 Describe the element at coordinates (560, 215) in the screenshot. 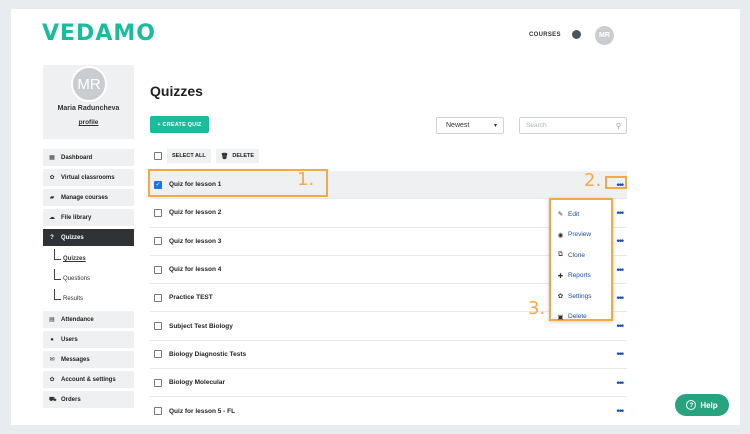

I see `pencil-icon: ✎` at that location.